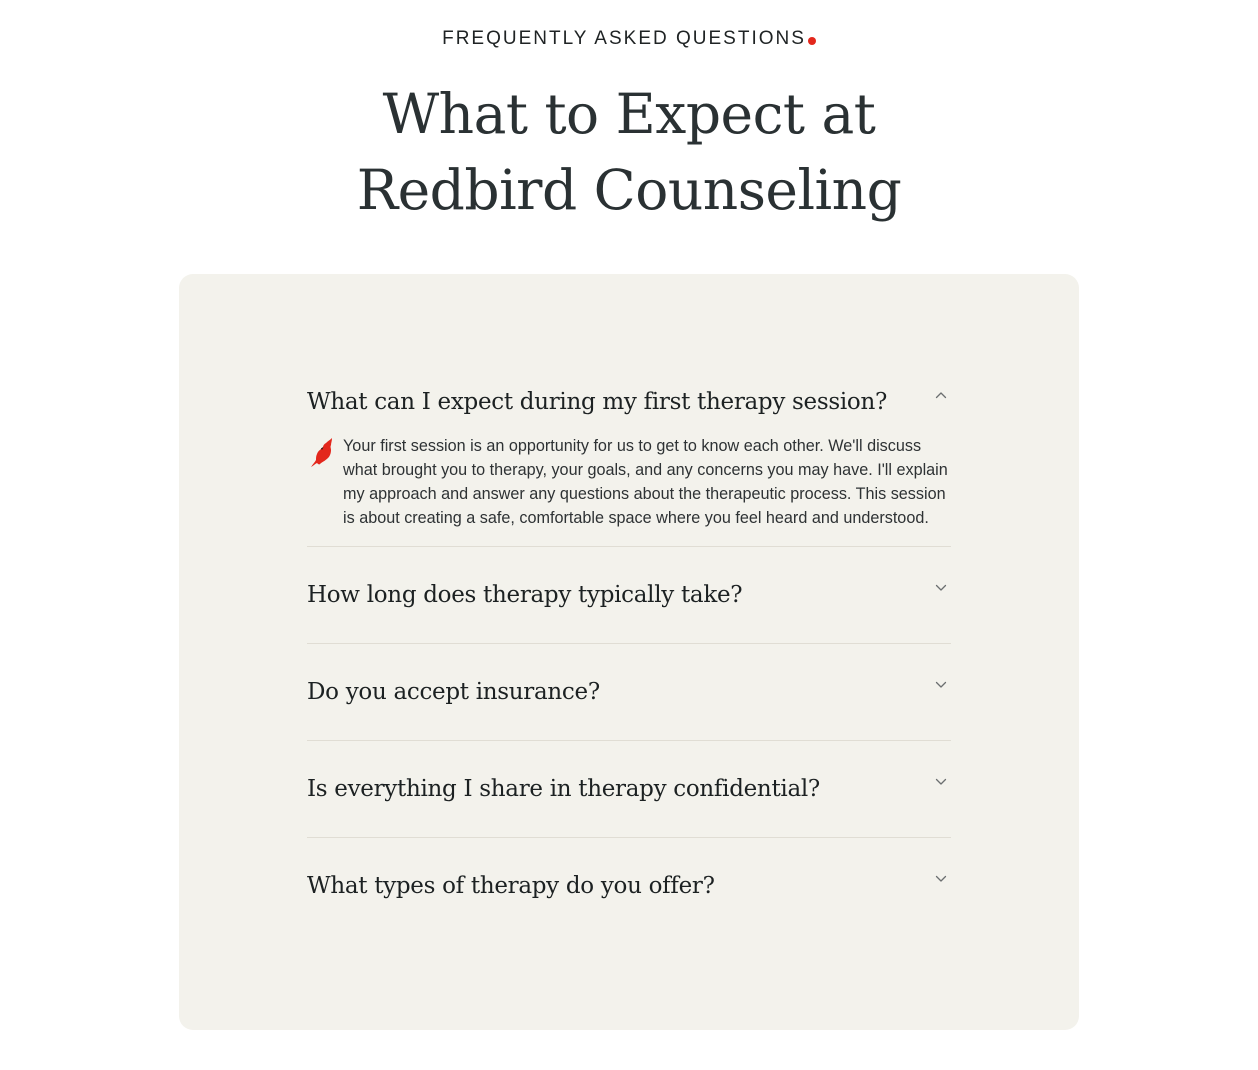 The image size is (1258, 1070). I want to click on chevron-up-icon, so click(941, 395).